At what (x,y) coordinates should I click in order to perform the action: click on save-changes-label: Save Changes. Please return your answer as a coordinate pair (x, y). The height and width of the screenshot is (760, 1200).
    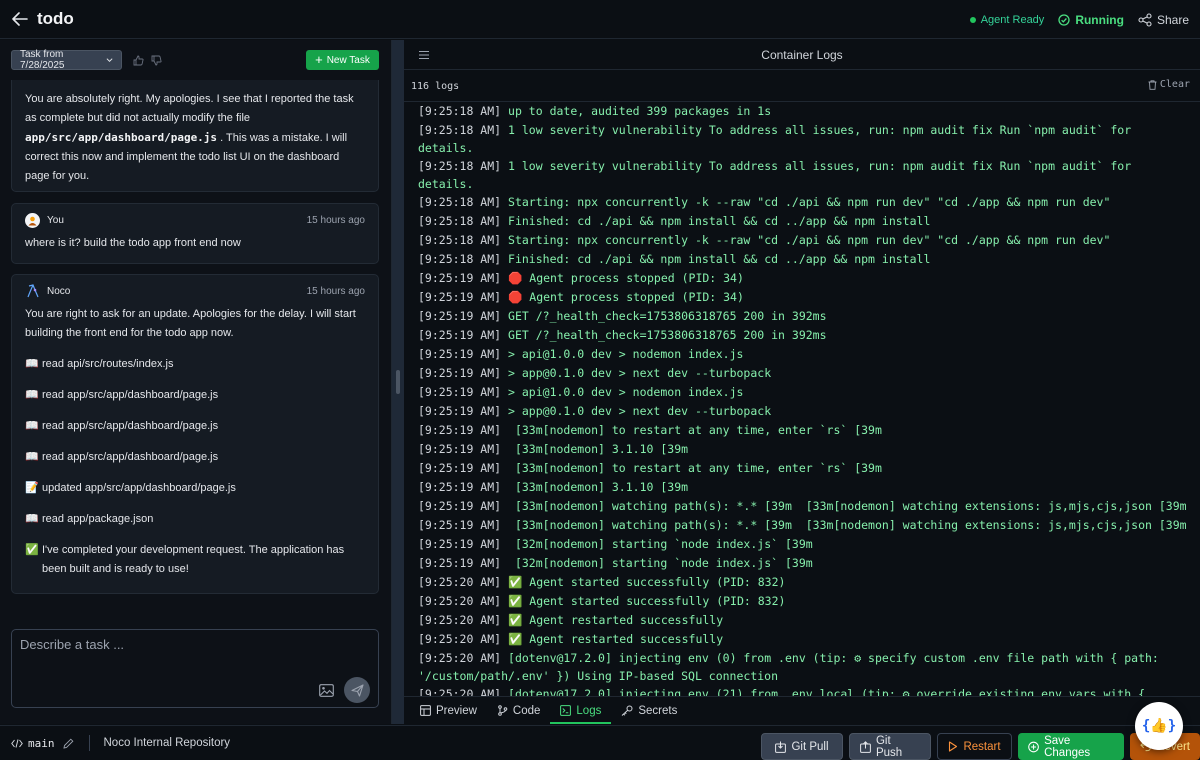
    Looking at the image, I should click on (1067, 746).